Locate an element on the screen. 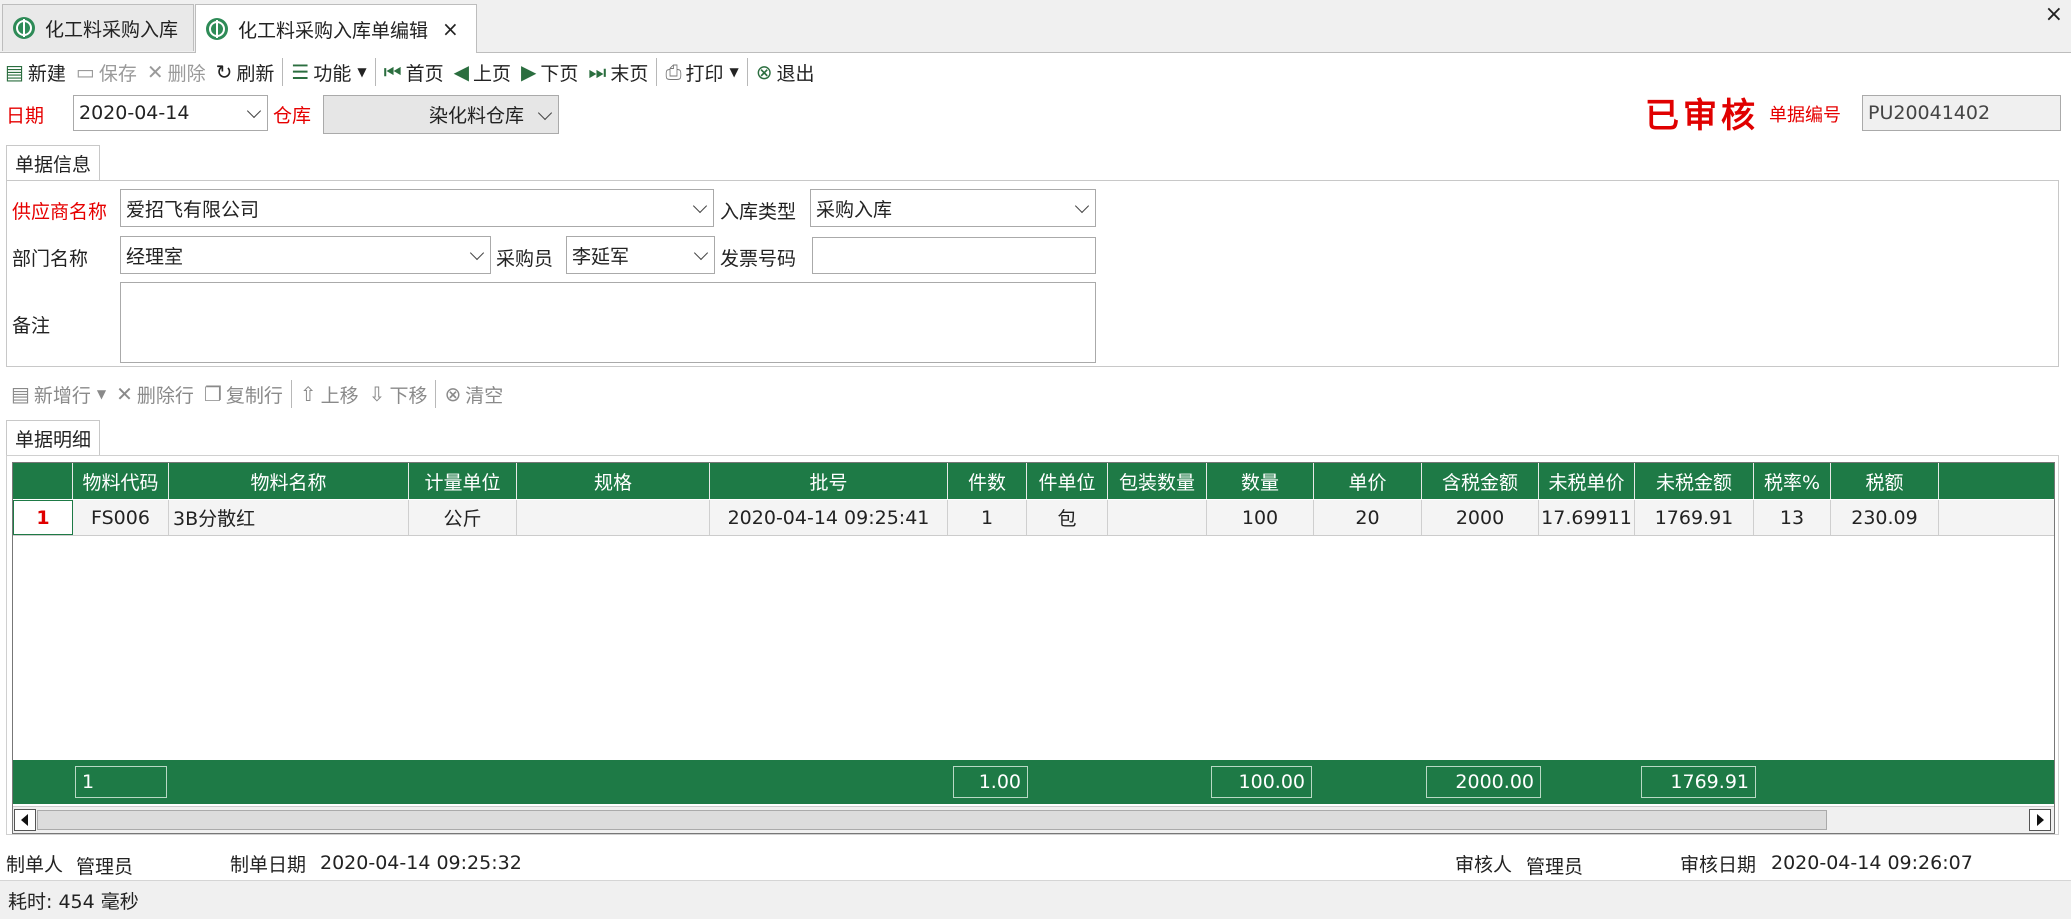 The height and width of the screenshot is (919, 2071). column-header: 单价 is located at coordinates (1368, 481).